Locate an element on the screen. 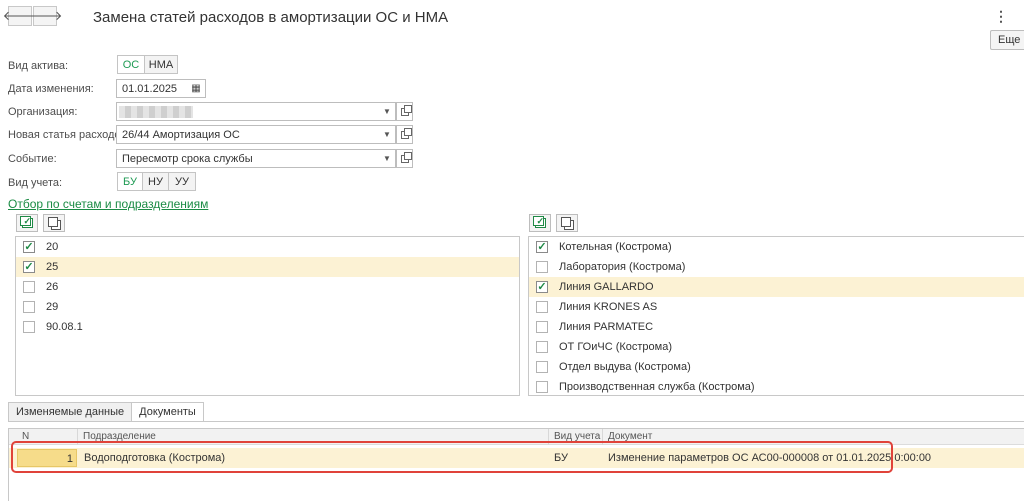 This screenshot has width=1024, height=501. highlight-frame is located at coordinates (452, 457).